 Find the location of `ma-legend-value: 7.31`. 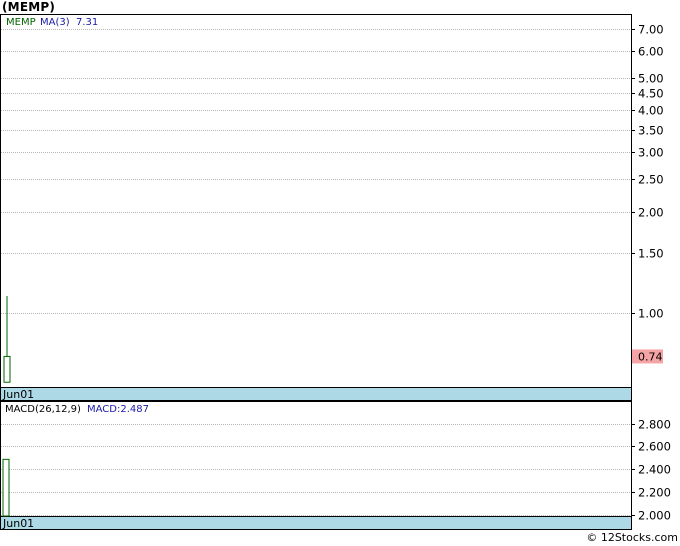

ma-legend-value: 7.31 is located at coordinates (87, 22).